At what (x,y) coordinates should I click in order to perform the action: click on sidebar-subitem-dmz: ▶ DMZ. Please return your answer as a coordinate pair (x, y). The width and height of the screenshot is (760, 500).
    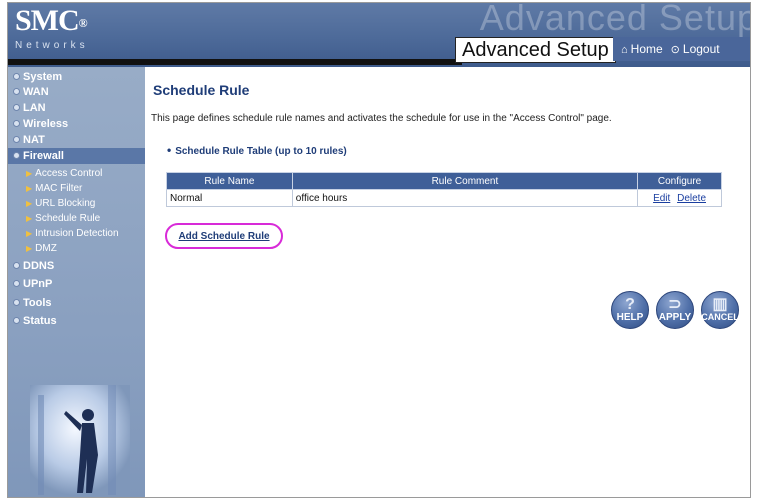
    Looking at the image, I should click on (41, 249).